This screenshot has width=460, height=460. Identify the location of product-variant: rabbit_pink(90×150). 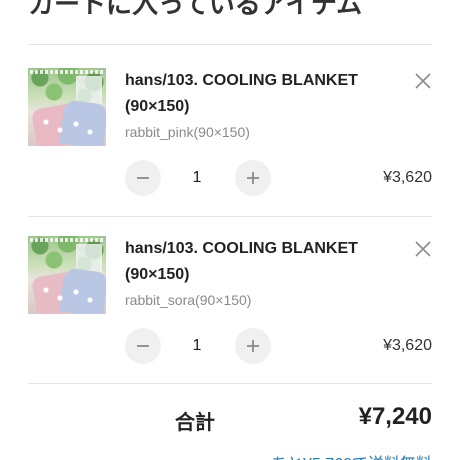
(187, 132).